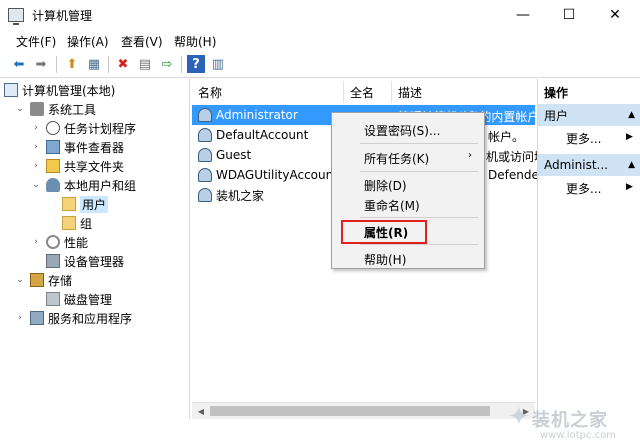  What do you see at coordinates (19, 64) in the screenshot?
I see `back-arrow-icon: ⬅` at bounding box center [19, 64].